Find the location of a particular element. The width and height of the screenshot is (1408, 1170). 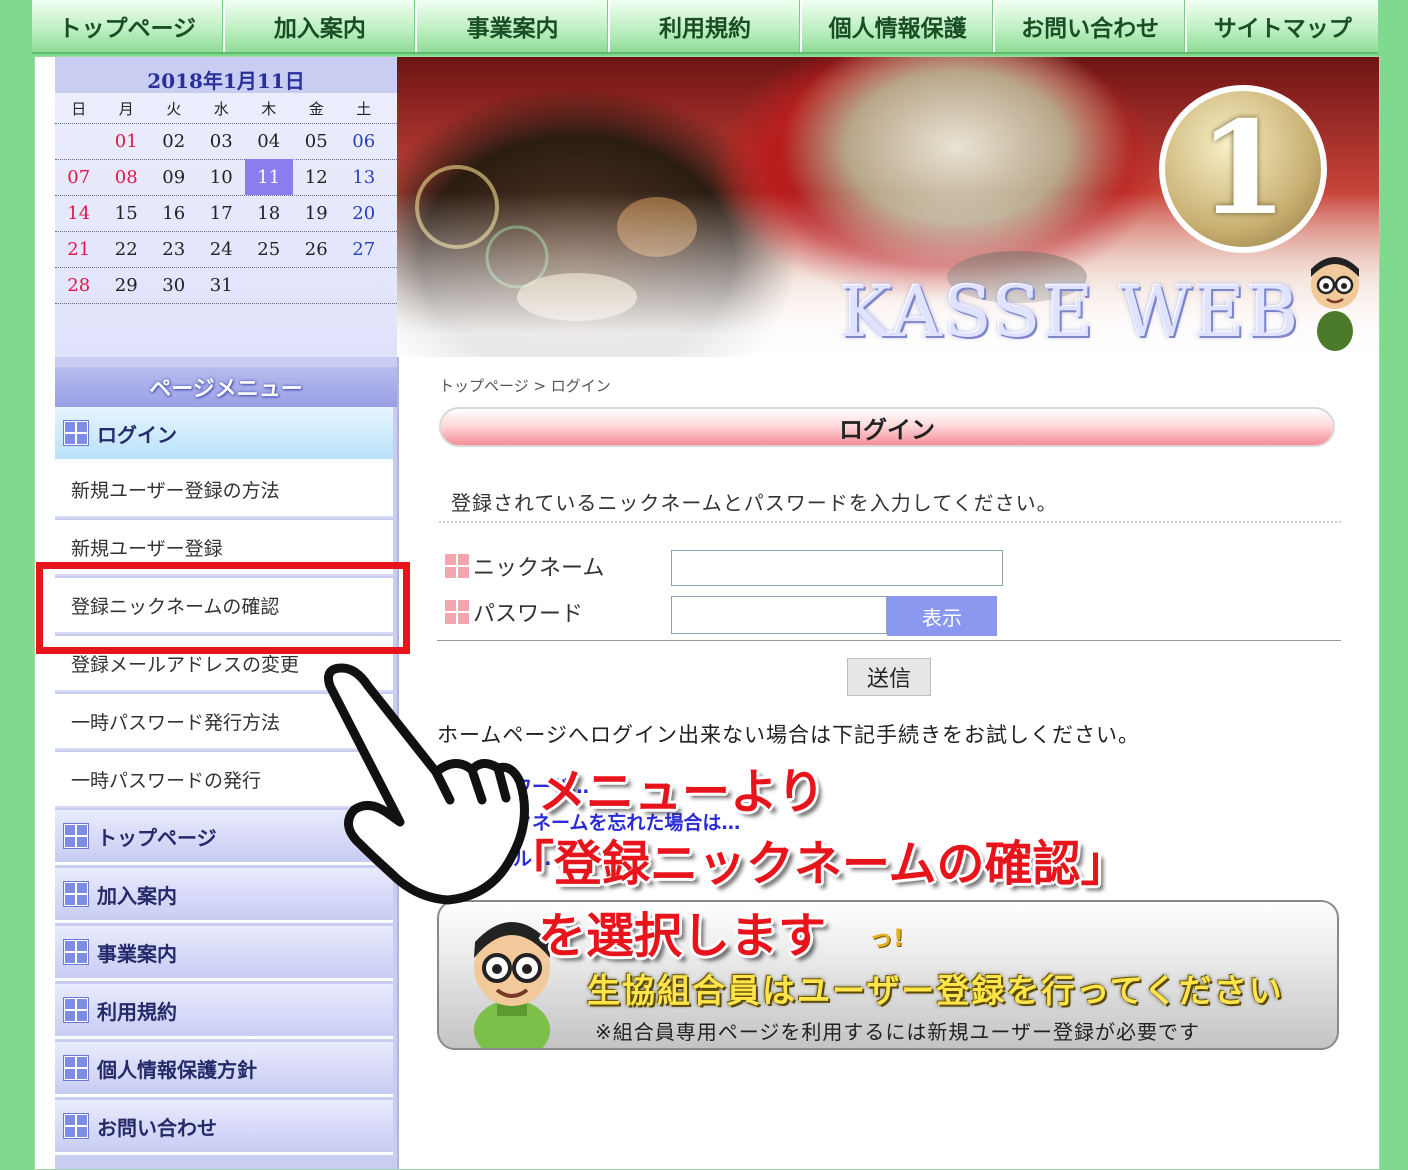

submit-button: 送信 is located at coordinates (889, 677).